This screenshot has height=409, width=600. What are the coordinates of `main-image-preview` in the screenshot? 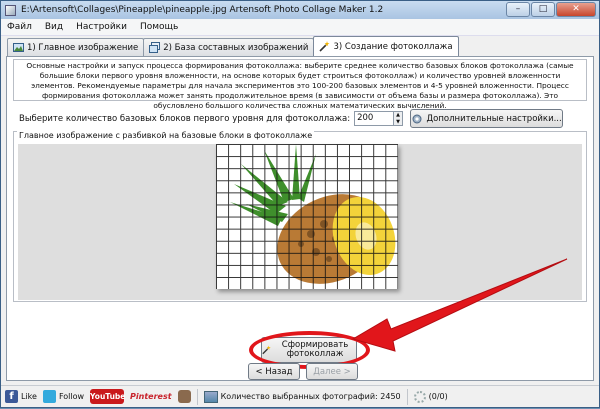 It's located at (307, 216).